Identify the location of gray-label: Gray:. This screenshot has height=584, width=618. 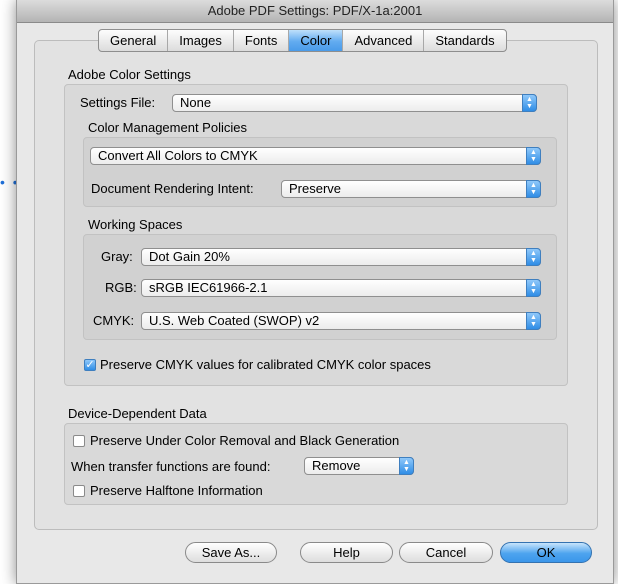
(117, 256).